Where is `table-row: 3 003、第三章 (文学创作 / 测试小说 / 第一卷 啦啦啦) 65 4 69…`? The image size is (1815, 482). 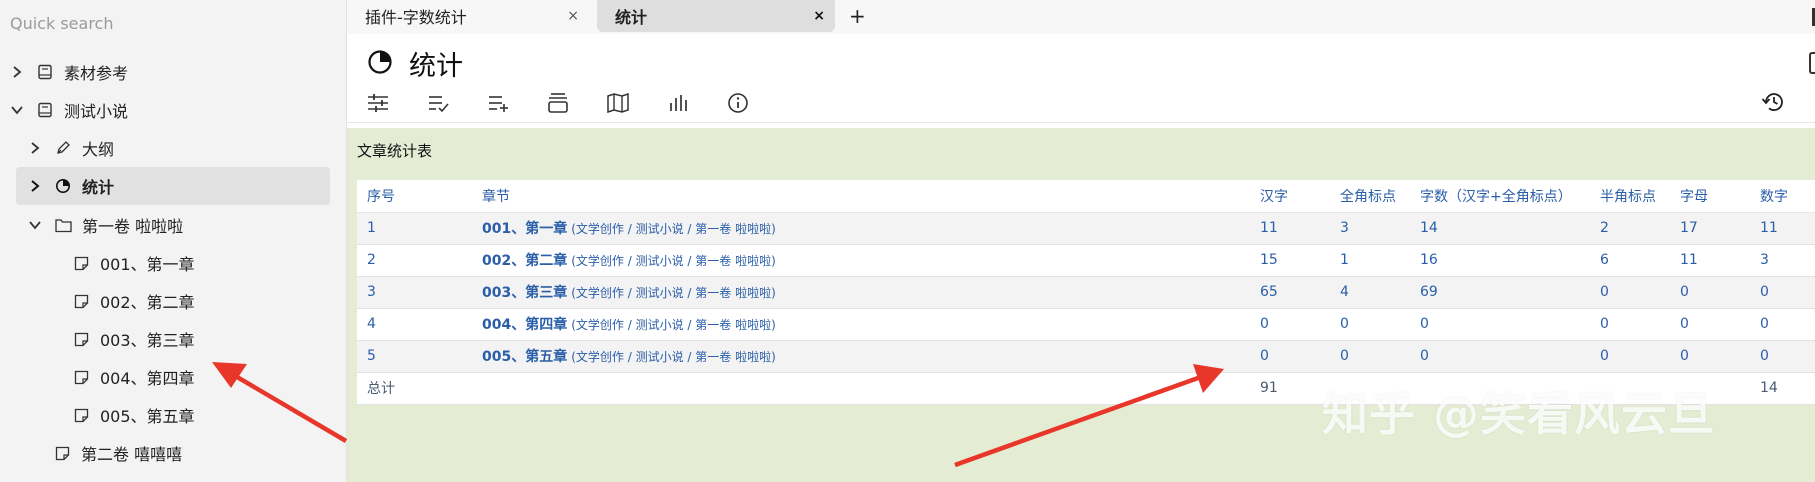
table-row: 3 003、第三章 (文学创作 / 测试小说 / 第一卷 啦啦啦) 65 4 69… is located at coordinates (1086, 292).